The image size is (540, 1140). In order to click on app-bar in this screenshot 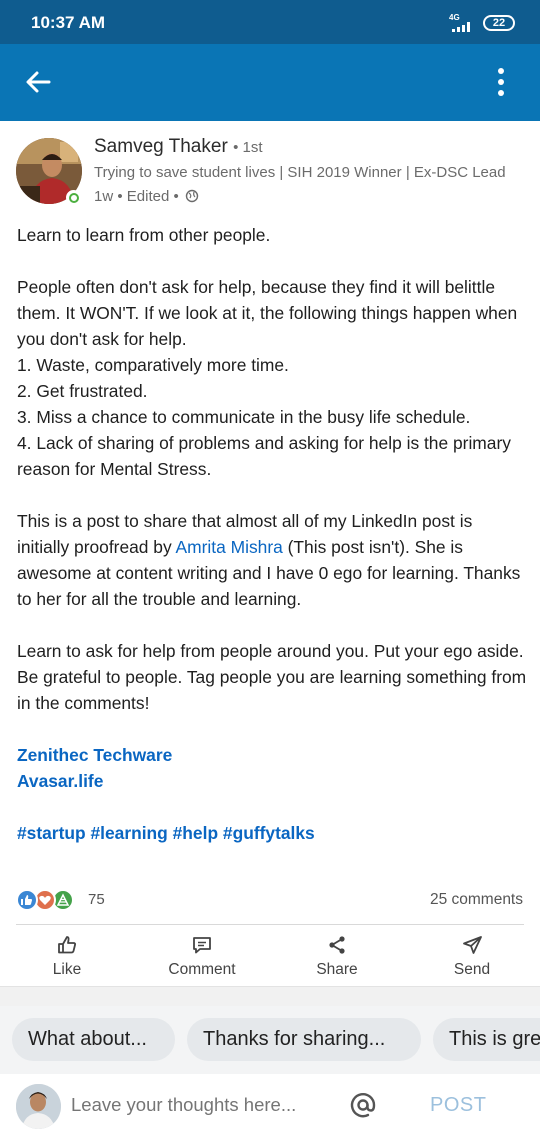, I will do `click(270, 82)`.